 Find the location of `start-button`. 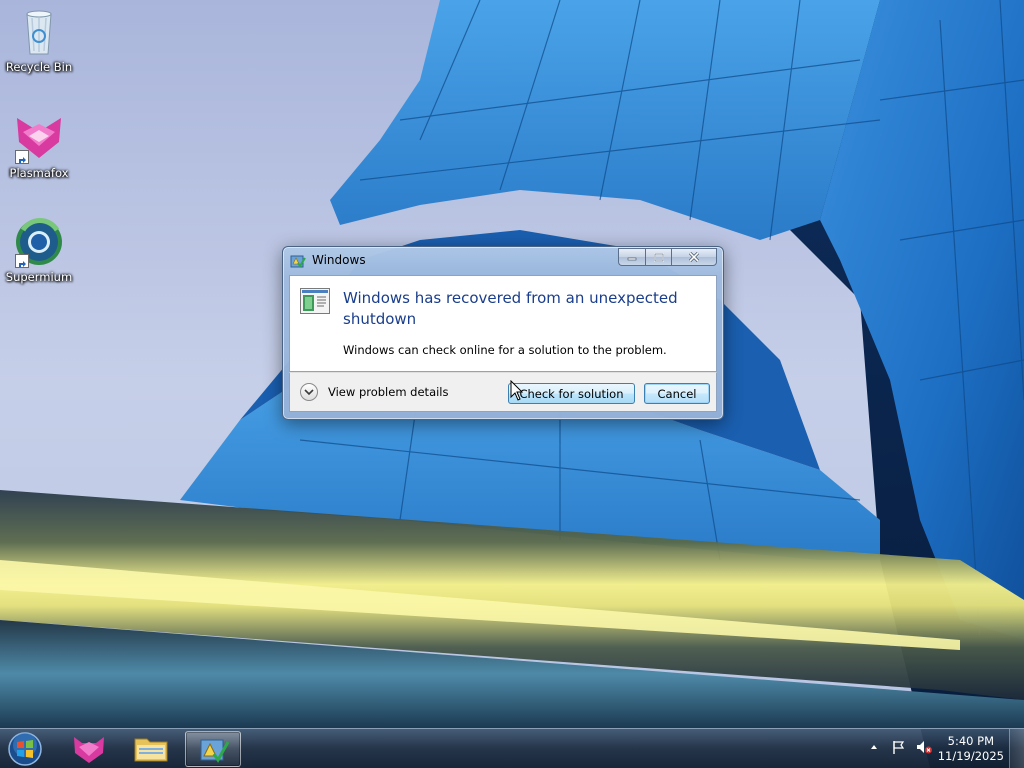

start-button is located at coordinates (25, 749).